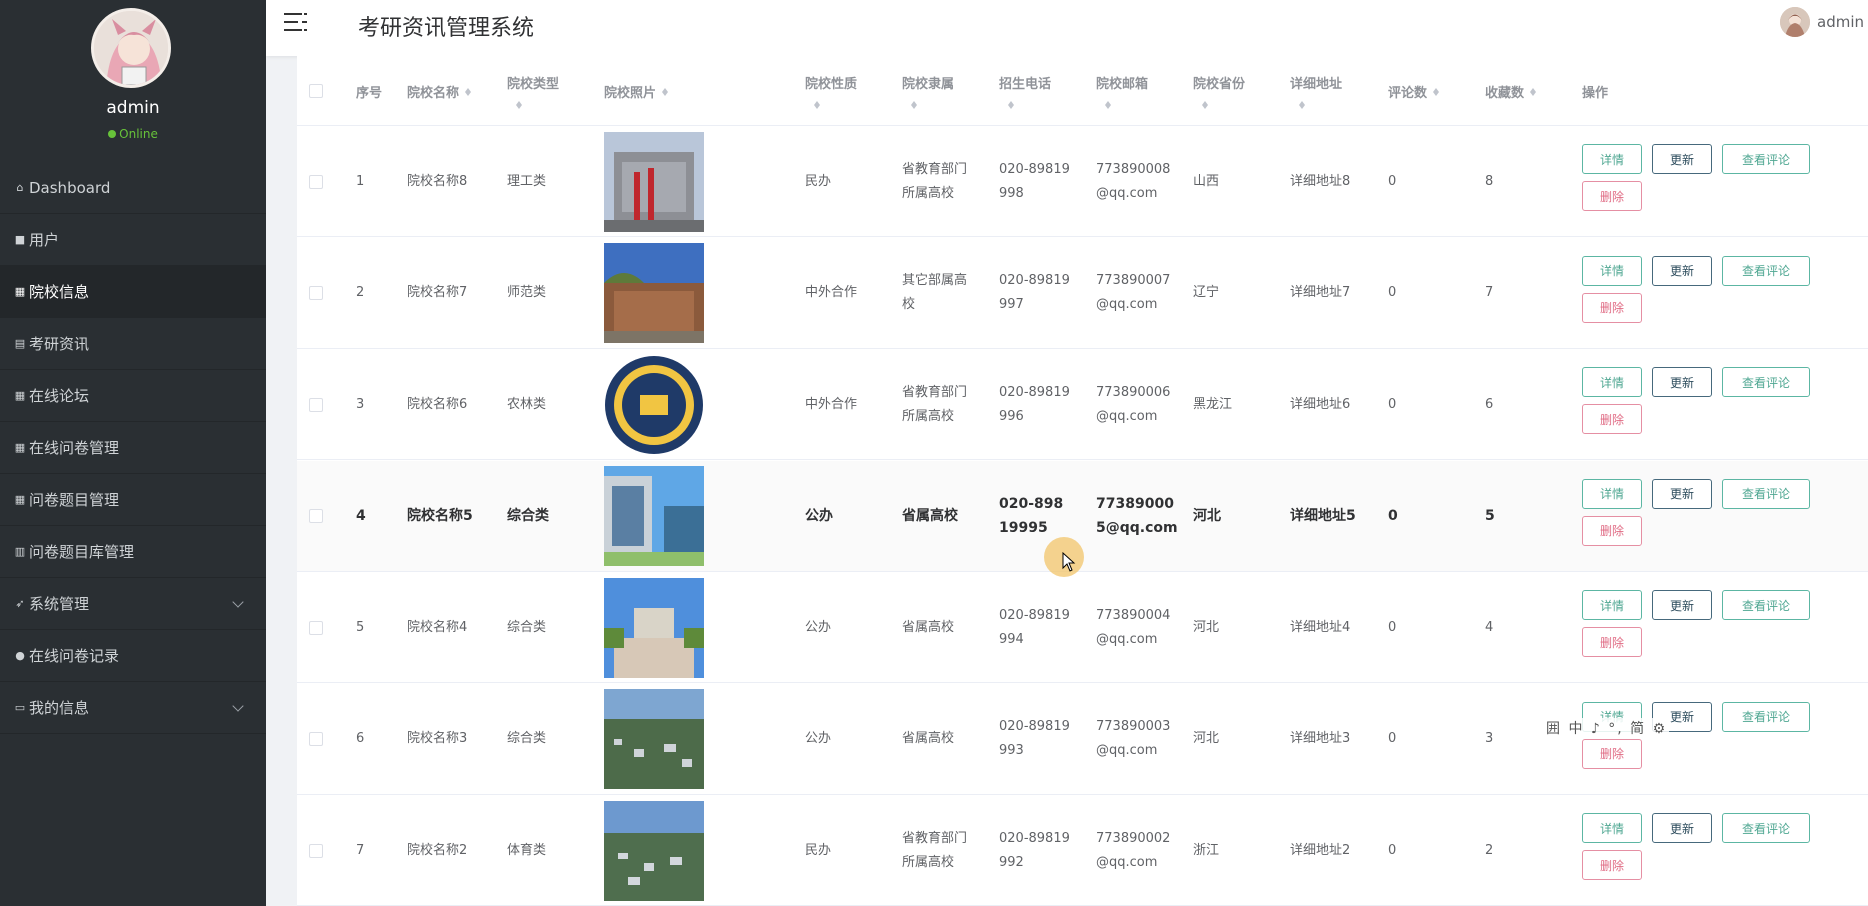 This screenshot has width=1868, height=906. Describe the element at coordinates (533, 91) in the screenshot. I see `col-header-type: 院校类型` at that location.